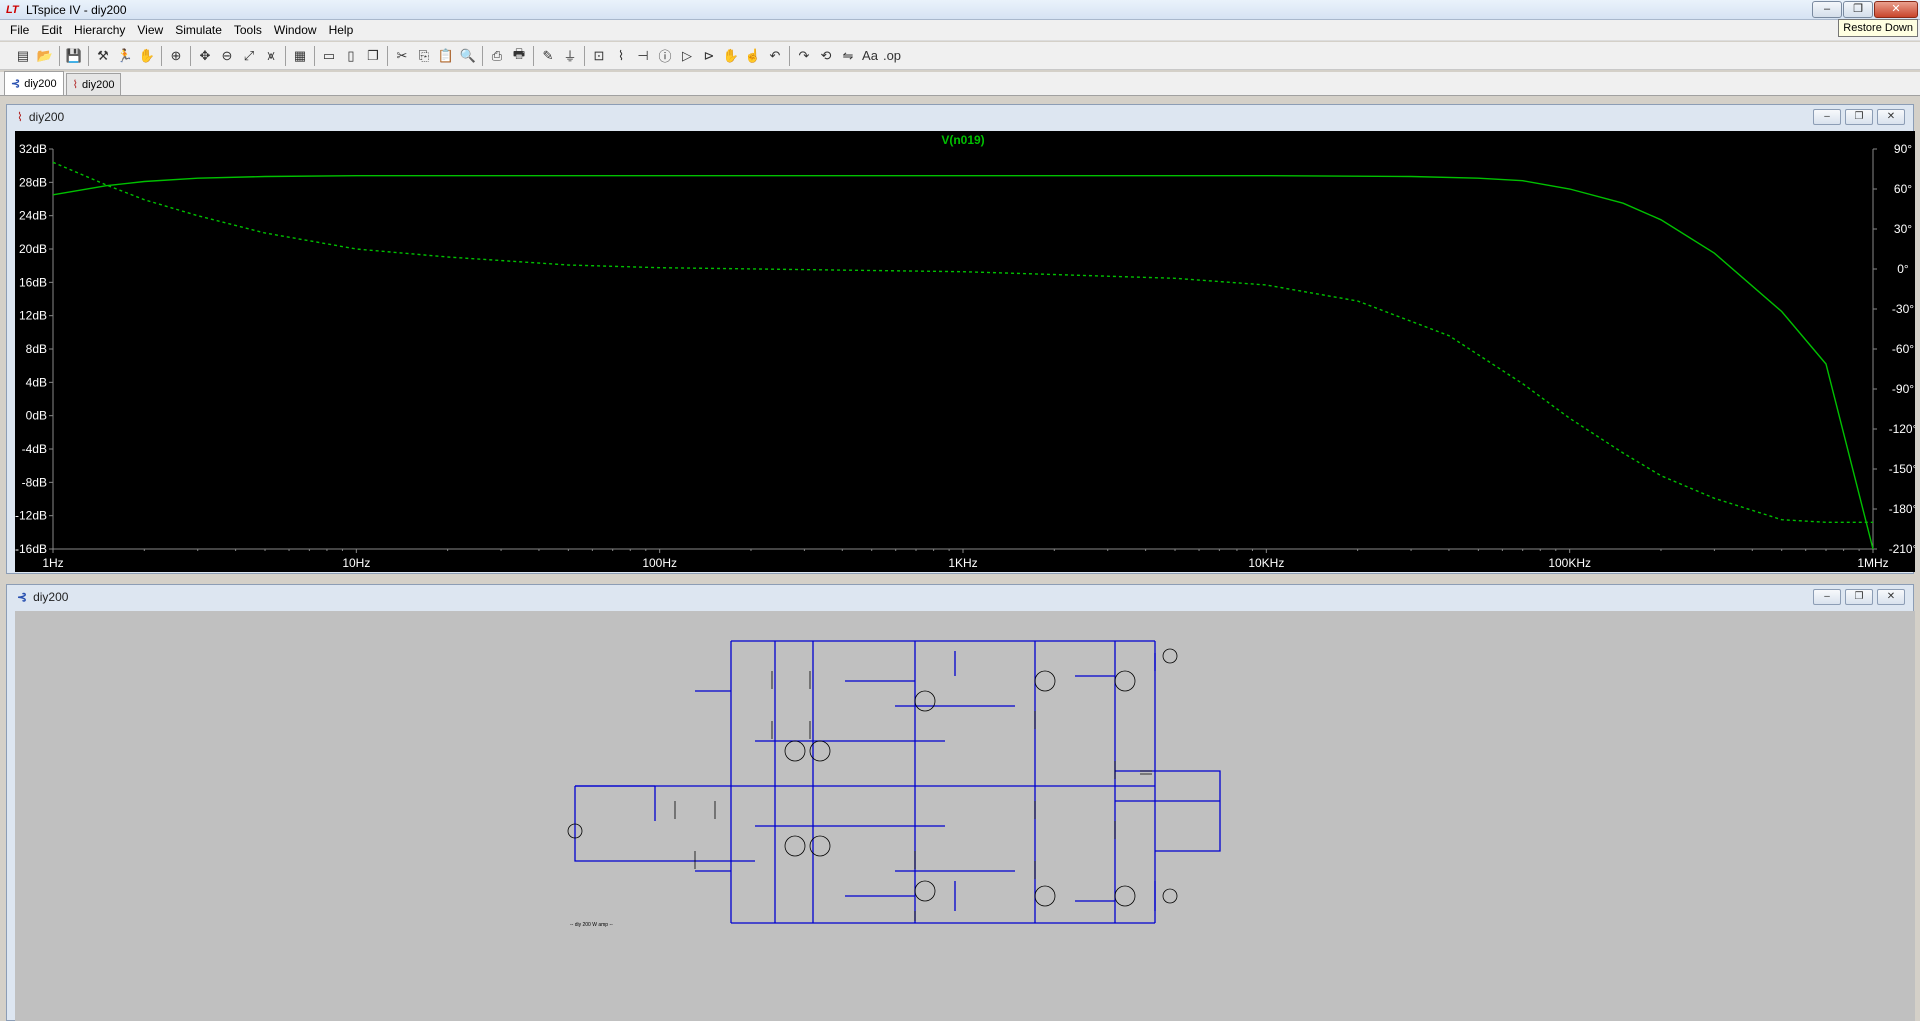  What do you see at coordinates (150, 30) in the screenshot?
I see `menu-view: View` at bounding box center [150, 30].